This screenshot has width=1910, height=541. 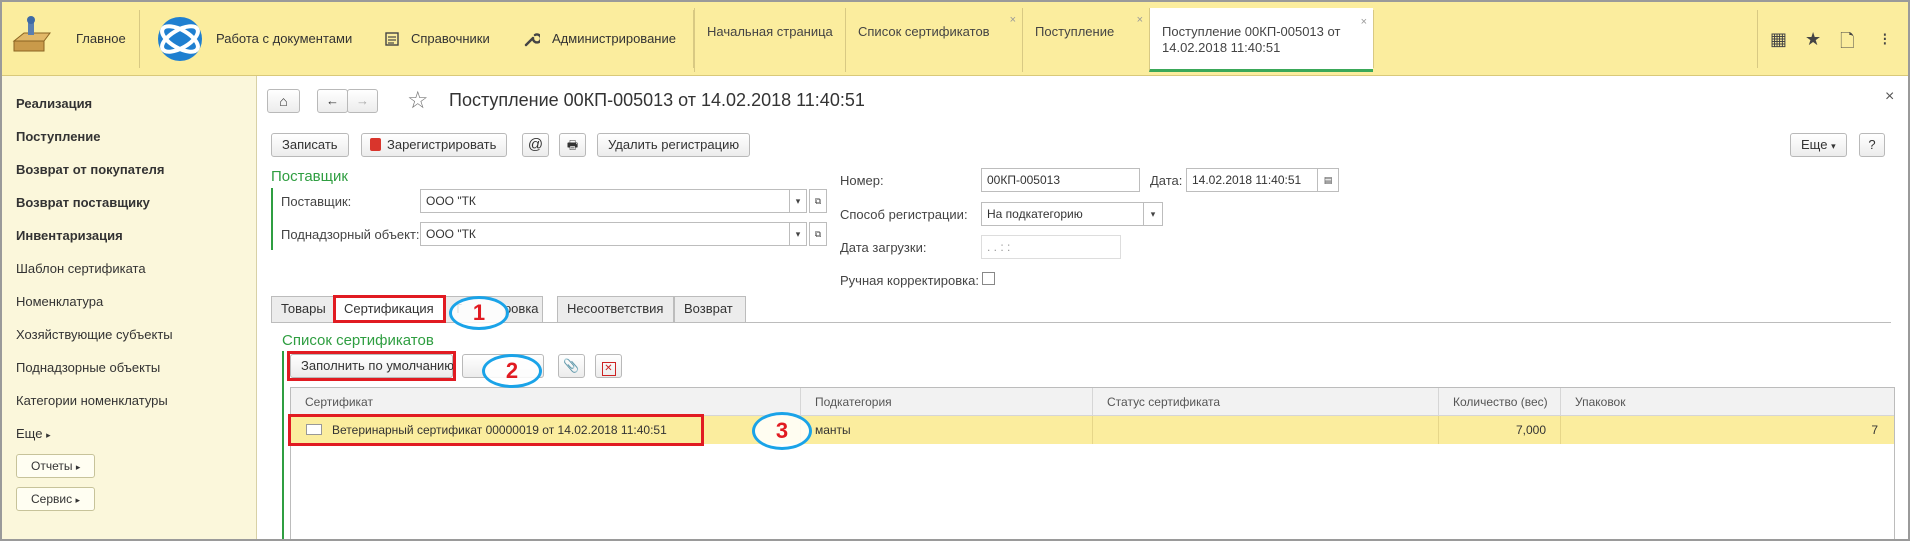 I want to click on home-button: ⌂, so click(x=283, y=101).